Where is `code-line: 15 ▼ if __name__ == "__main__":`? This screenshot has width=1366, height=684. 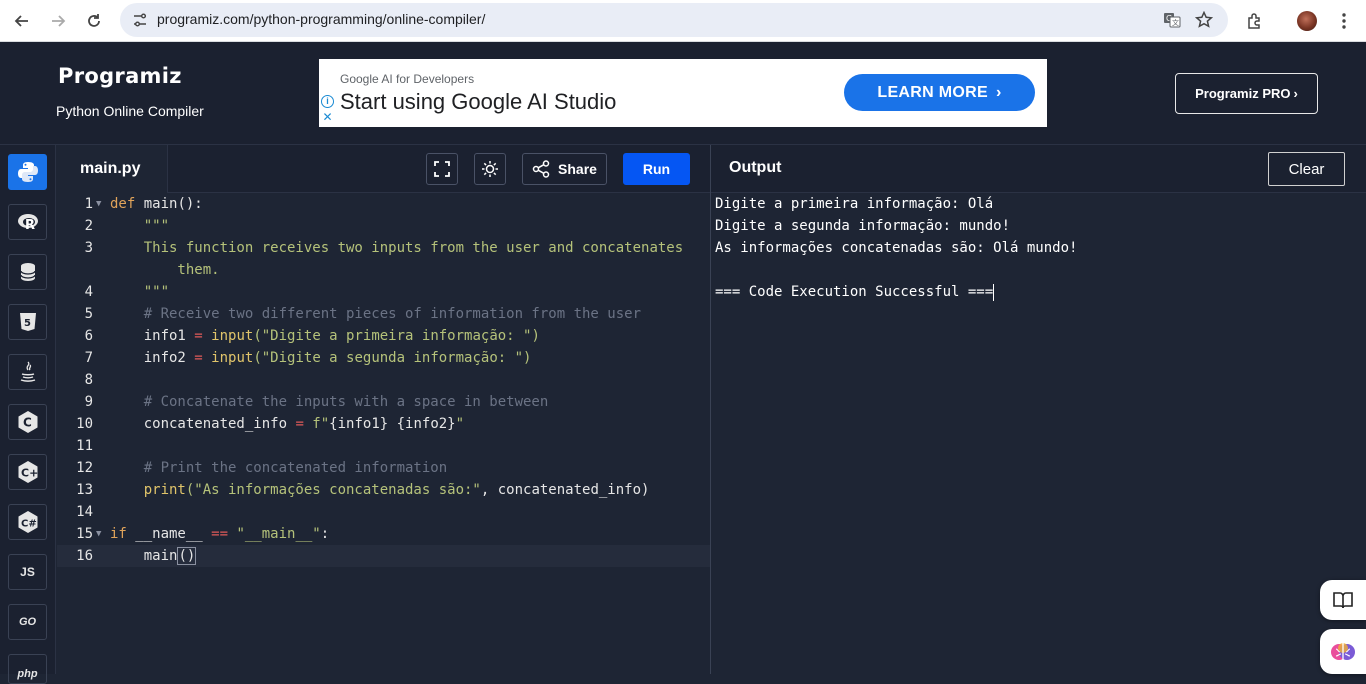 code-line: 15 ▼ if __name__ == "__main__": is located at coordinates (383, 534).